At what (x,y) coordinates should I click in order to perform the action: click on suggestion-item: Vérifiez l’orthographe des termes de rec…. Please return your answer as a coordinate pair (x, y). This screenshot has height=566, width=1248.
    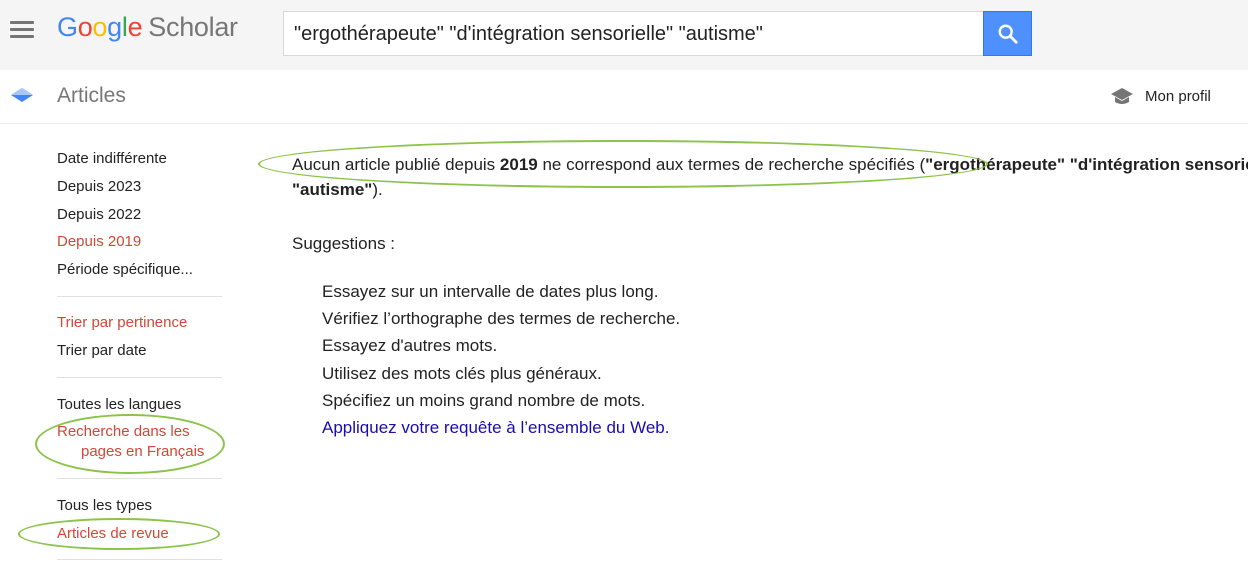
    Looking at the image, I should click on (501, 319).